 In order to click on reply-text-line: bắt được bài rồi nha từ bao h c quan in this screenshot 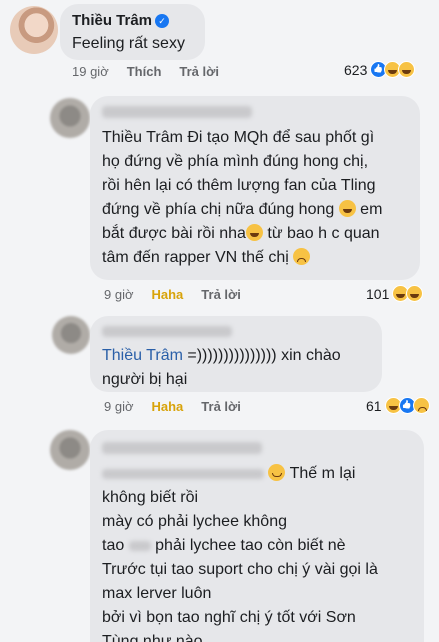, I will do `click(241, 233)`.